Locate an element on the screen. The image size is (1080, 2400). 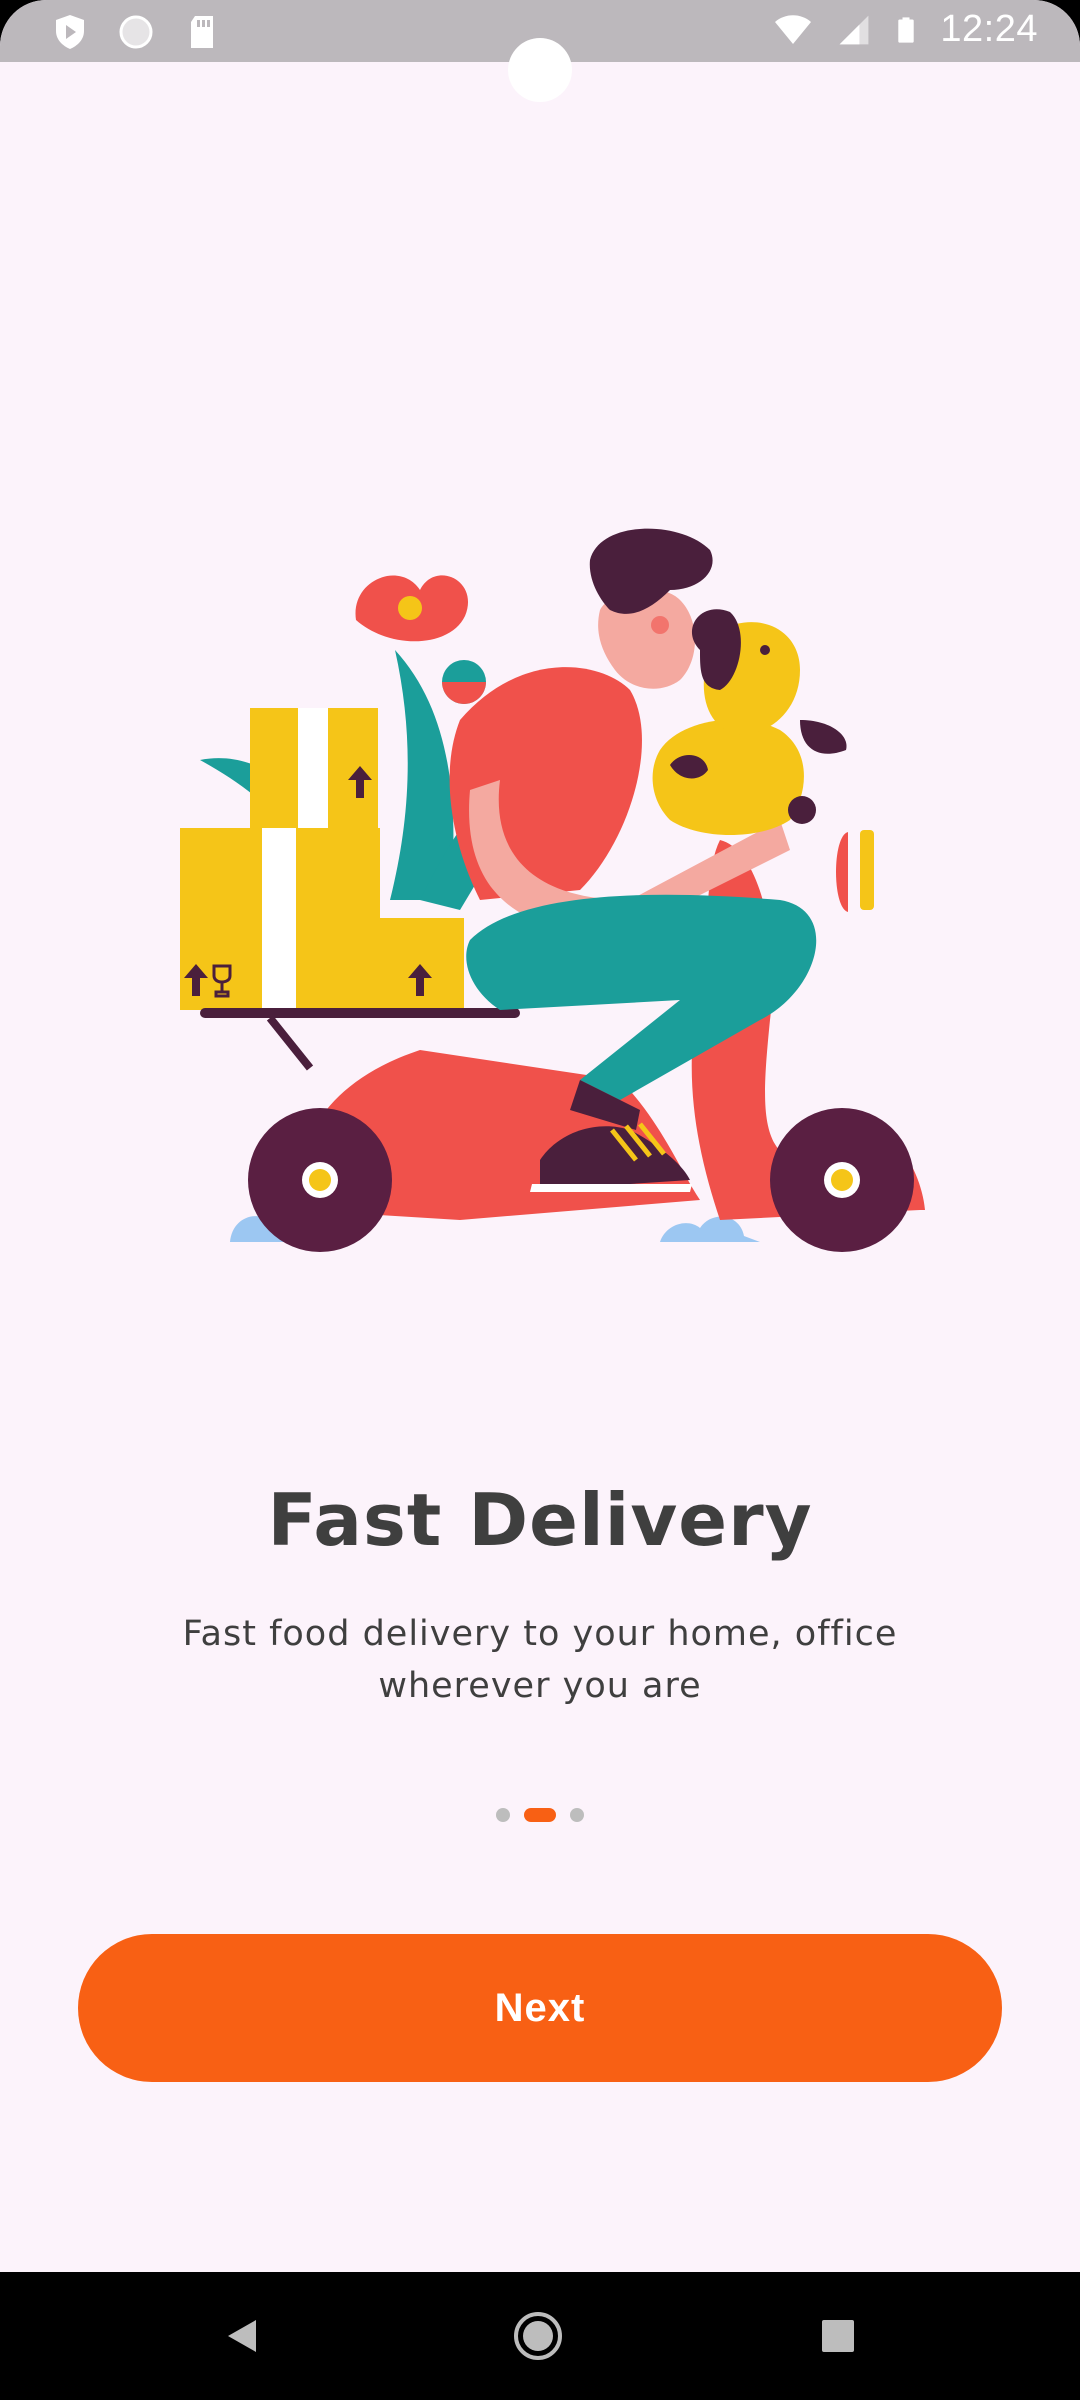
page-title: Fast Delivery is located at coordinates (540, 1520).